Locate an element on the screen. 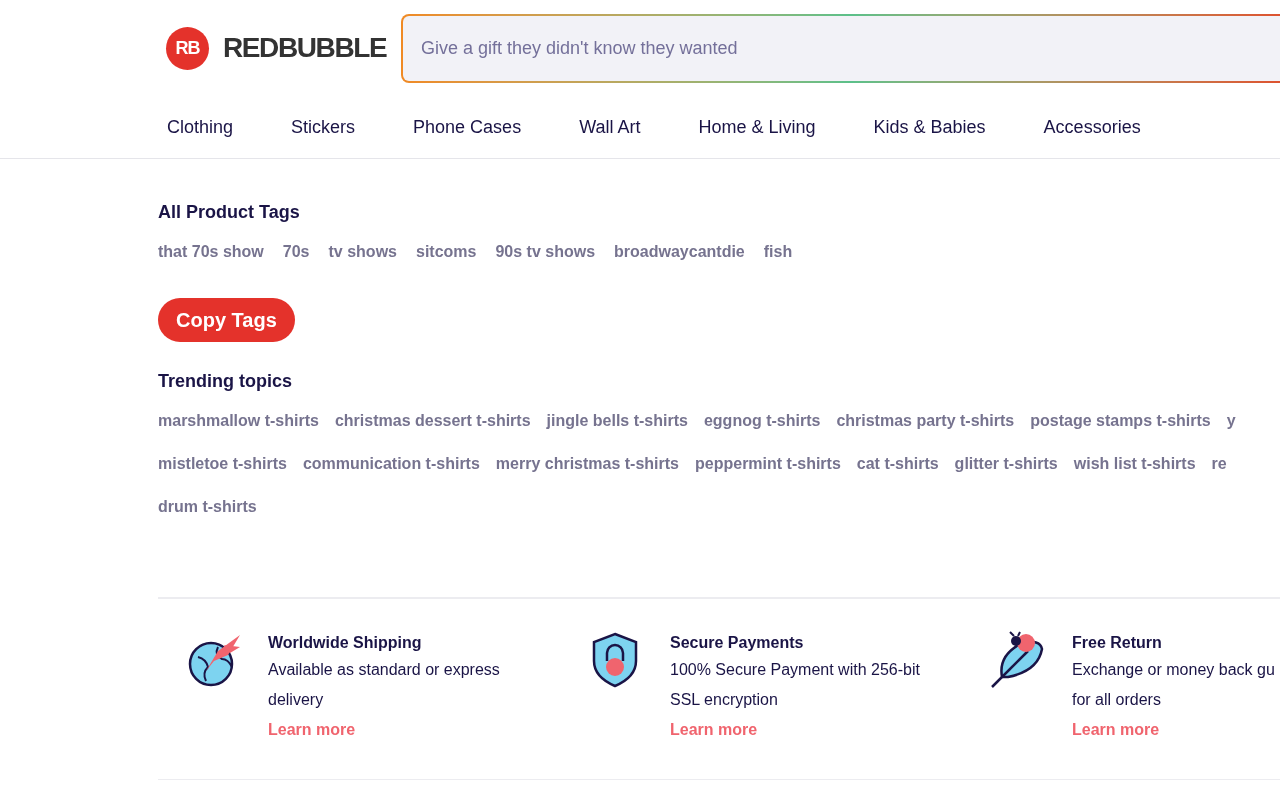 Image resolution: width=1280 pixels, height=800 pixels. topic-link: drum t-shirts is located at coordinates (207, 507).